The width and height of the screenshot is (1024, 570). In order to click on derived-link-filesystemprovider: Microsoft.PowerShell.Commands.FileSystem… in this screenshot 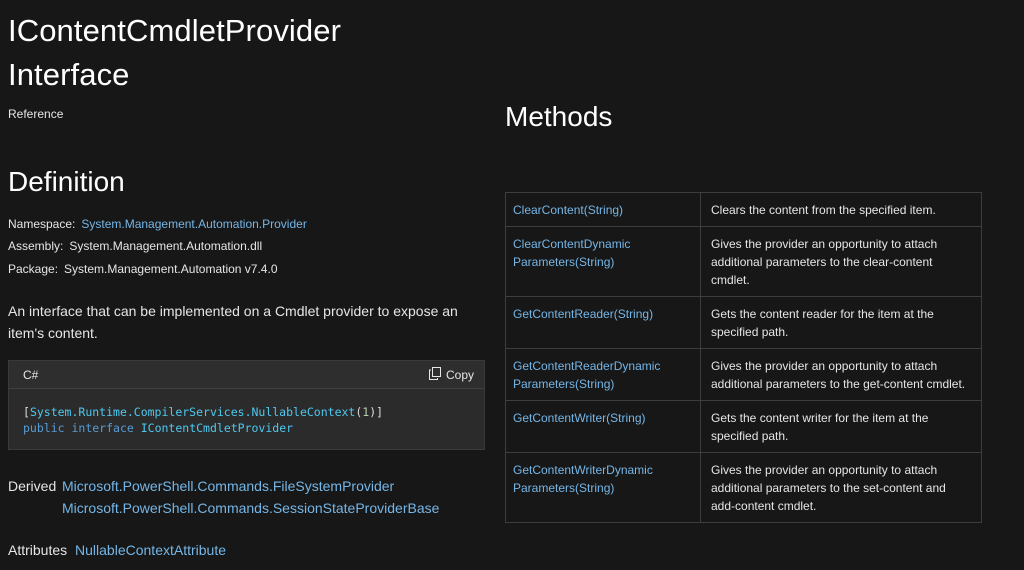, I will do `click(228, 486)`.